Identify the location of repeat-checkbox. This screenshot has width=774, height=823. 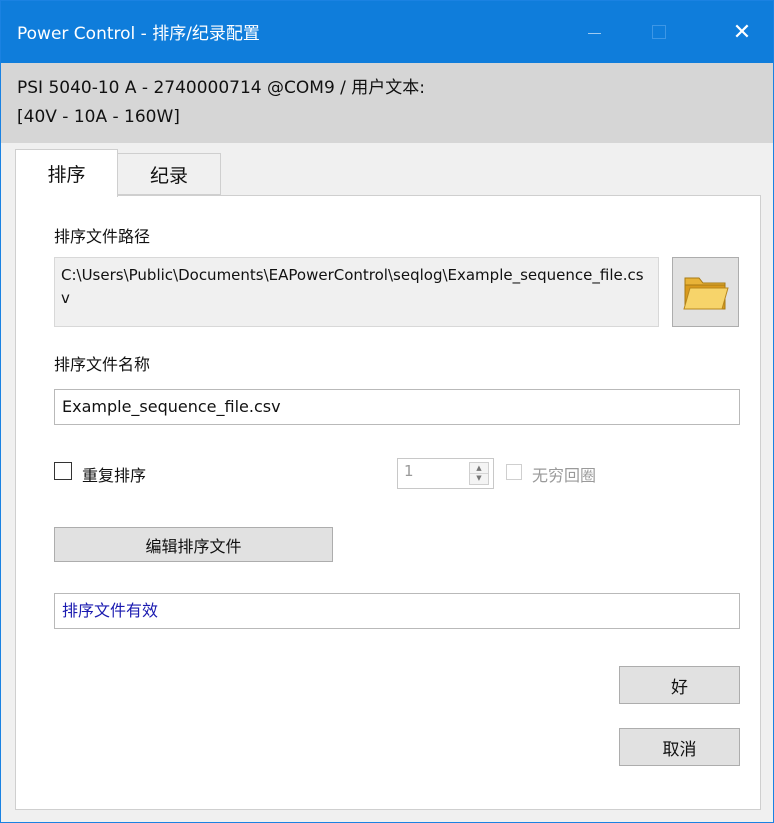
(63, 471).